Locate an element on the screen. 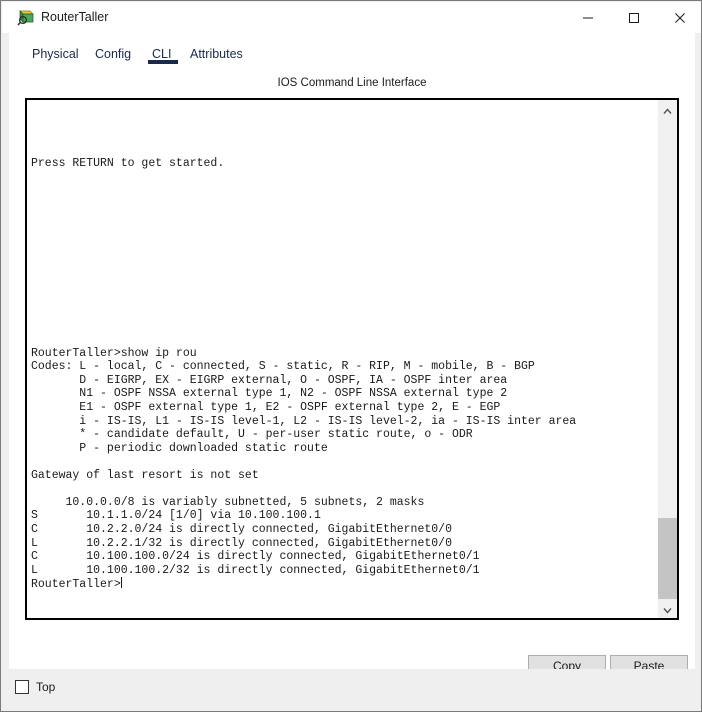 The image size is (702, 712). minimize-button is located at coordinates (588, 18).